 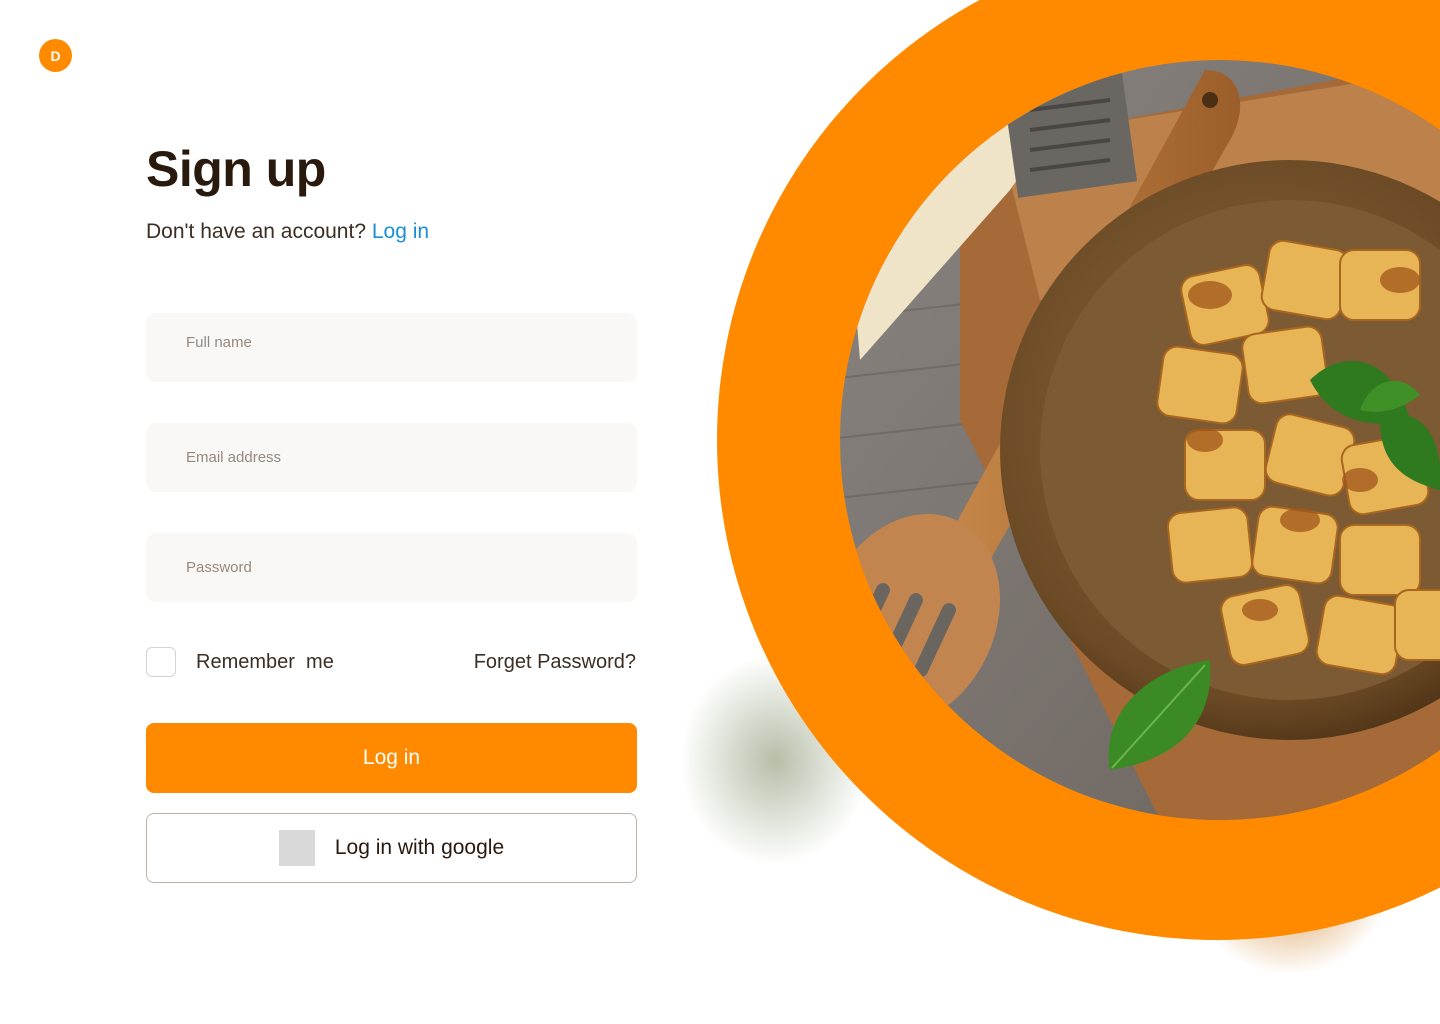 I want to click on account-prompt: Don't have an account? Log in, so click(x=287, y=232).